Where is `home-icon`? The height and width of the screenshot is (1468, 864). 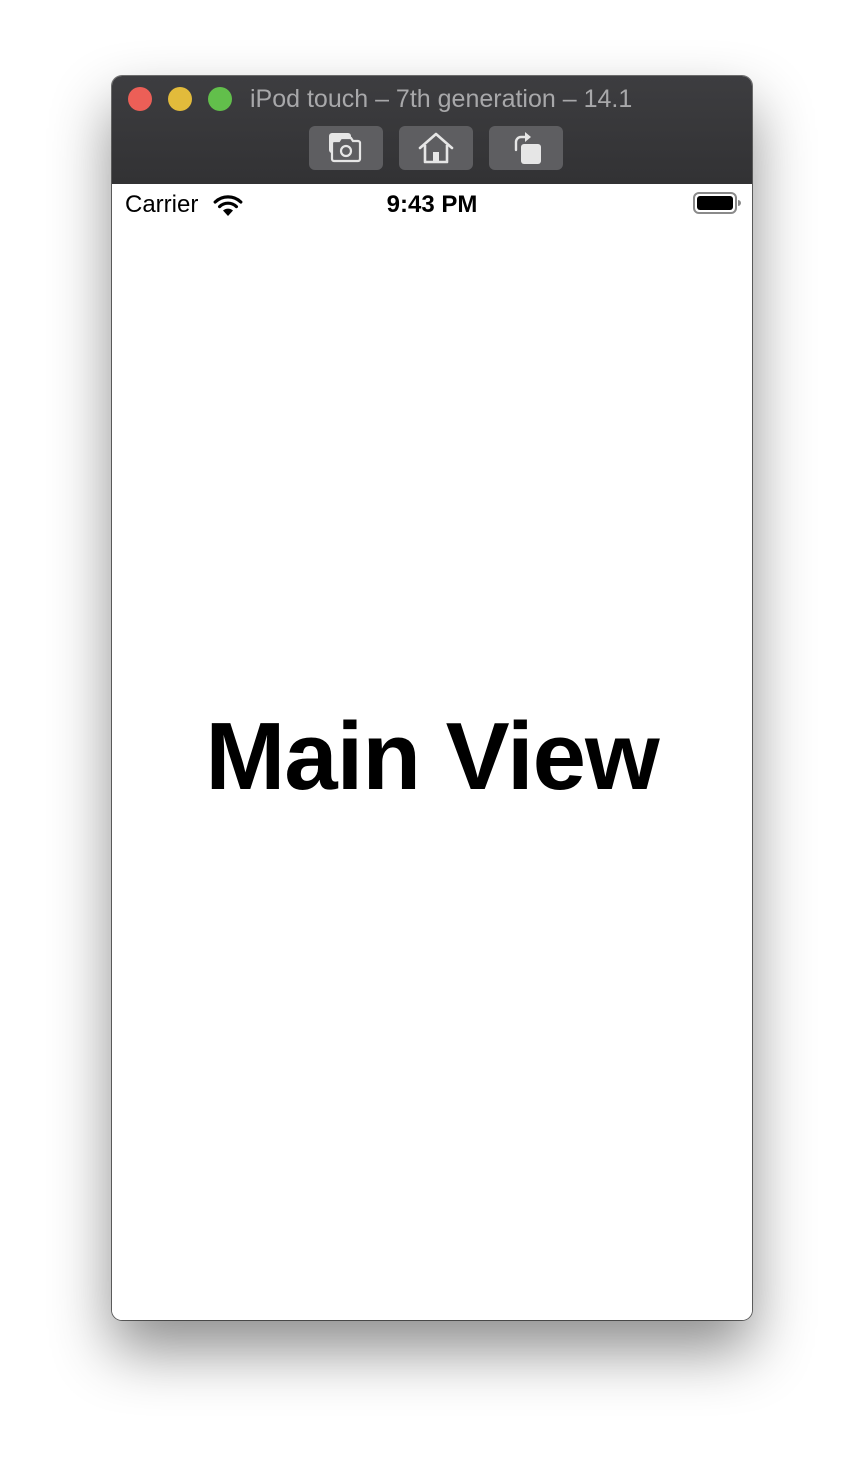
home-icon is located at coordinates (436, 148).